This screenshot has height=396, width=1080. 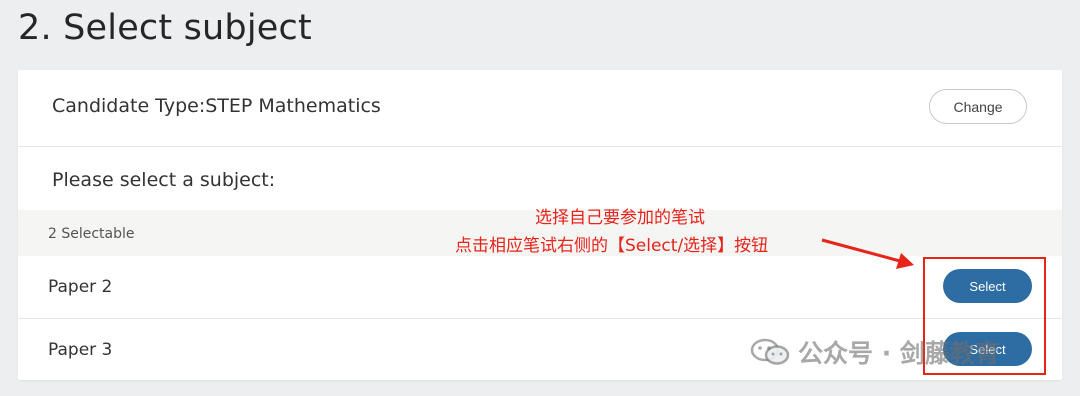 What do you see at coordinates (620, 218) in the screenshot?
I see `annotation-line-1: 选择自己要参加的笔试` at bounding box center [620, 218].